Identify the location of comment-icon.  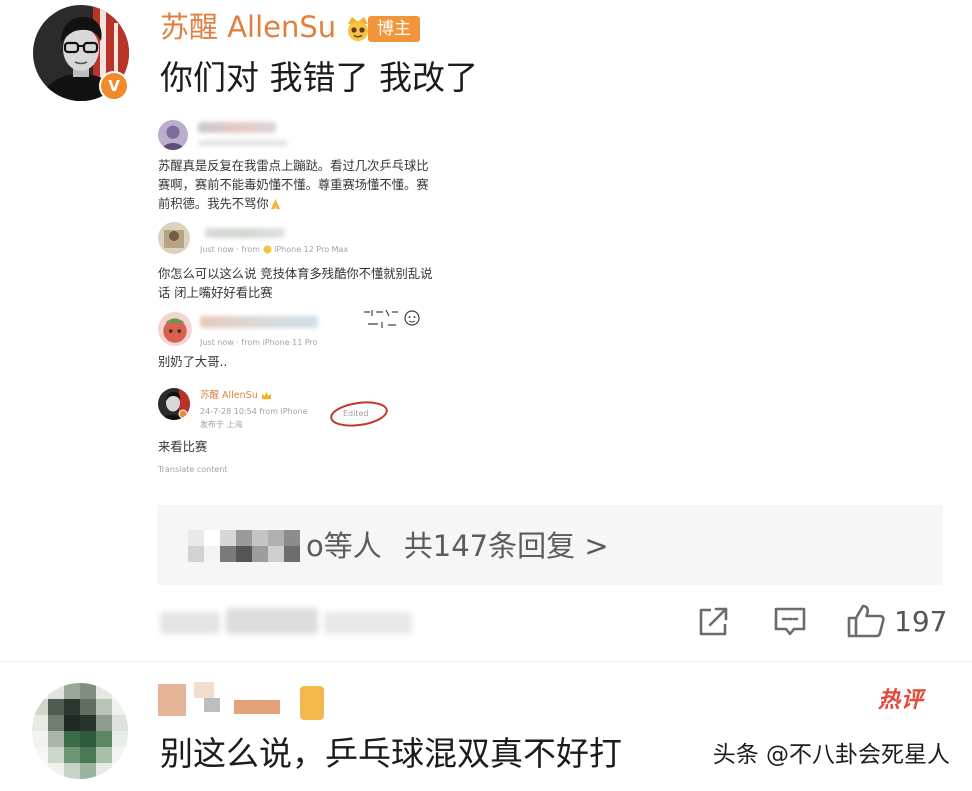
(790, 621).